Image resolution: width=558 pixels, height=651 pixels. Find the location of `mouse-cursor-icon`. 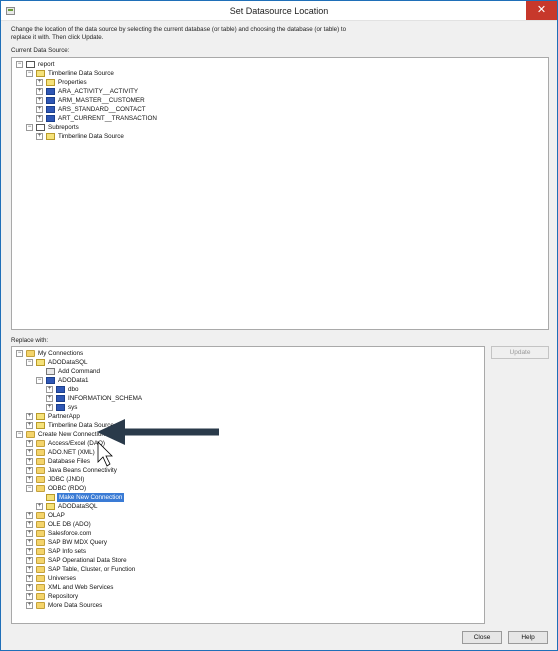

mouse-cursor-icon is located at coordinates (105, 454).